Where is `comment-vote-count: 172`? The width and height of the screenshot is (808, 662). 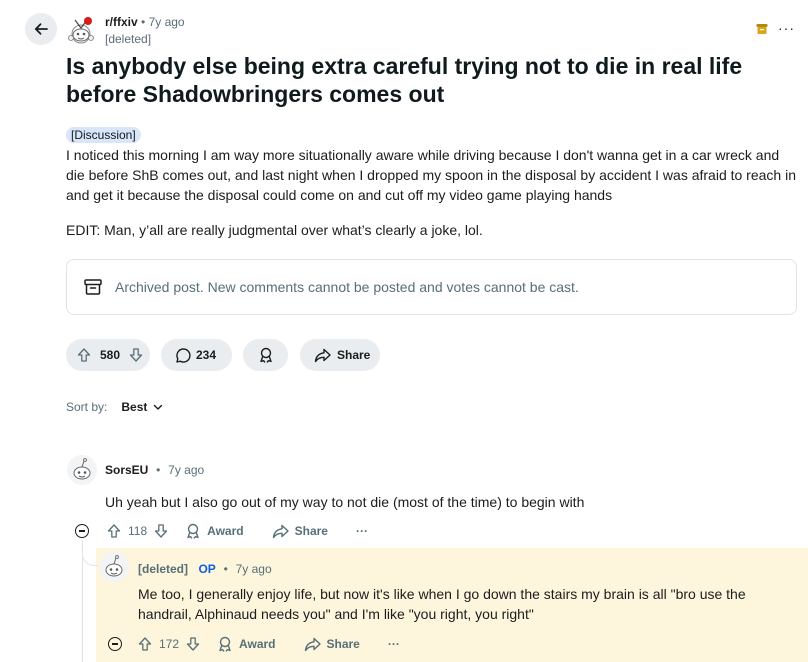 comment-vote-count: 172 is located at coordinates (169, 644).